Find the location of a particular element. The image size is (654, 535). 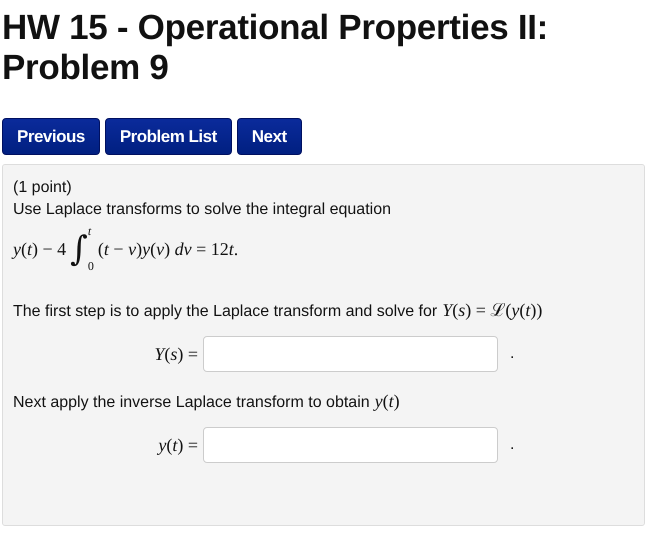

math-expression: y(t) is located at coordinates (387, 401).